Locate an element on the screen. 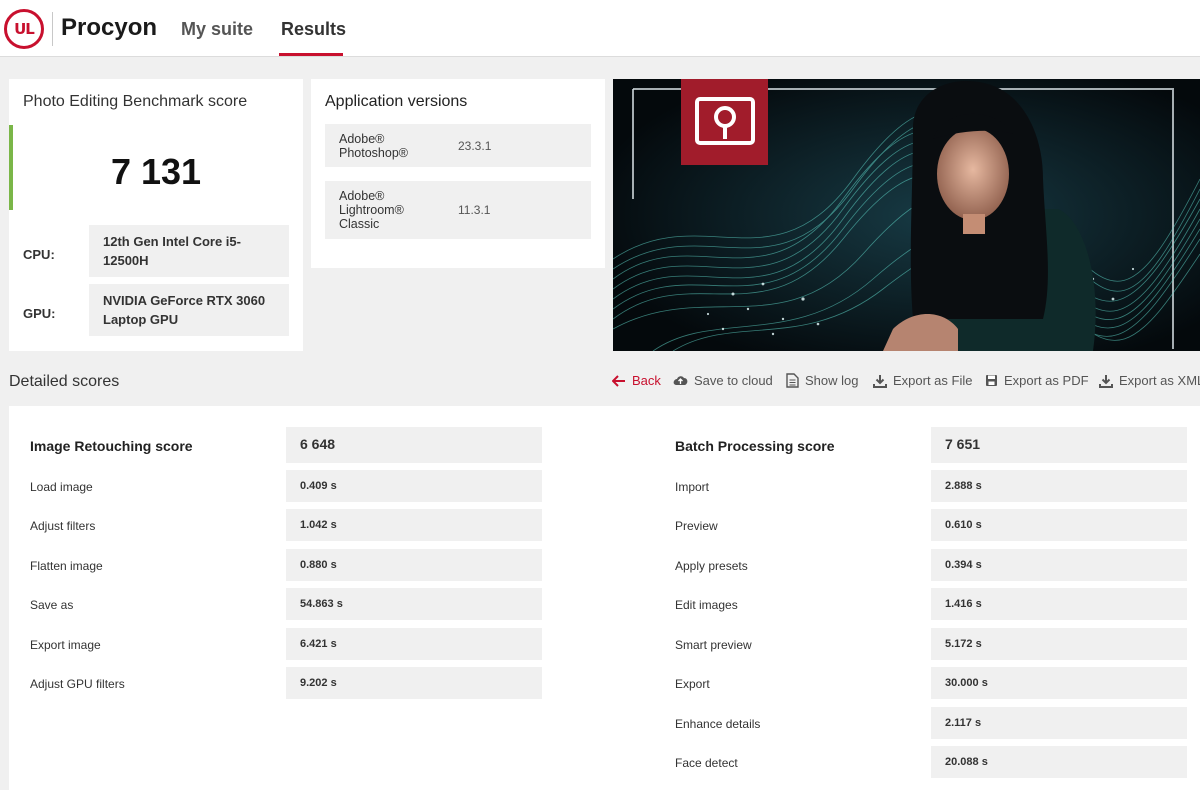 The height and width of the screenshot is (790, 1200). image-retouching-score: 6 648 is located at coordinates (414, 445).